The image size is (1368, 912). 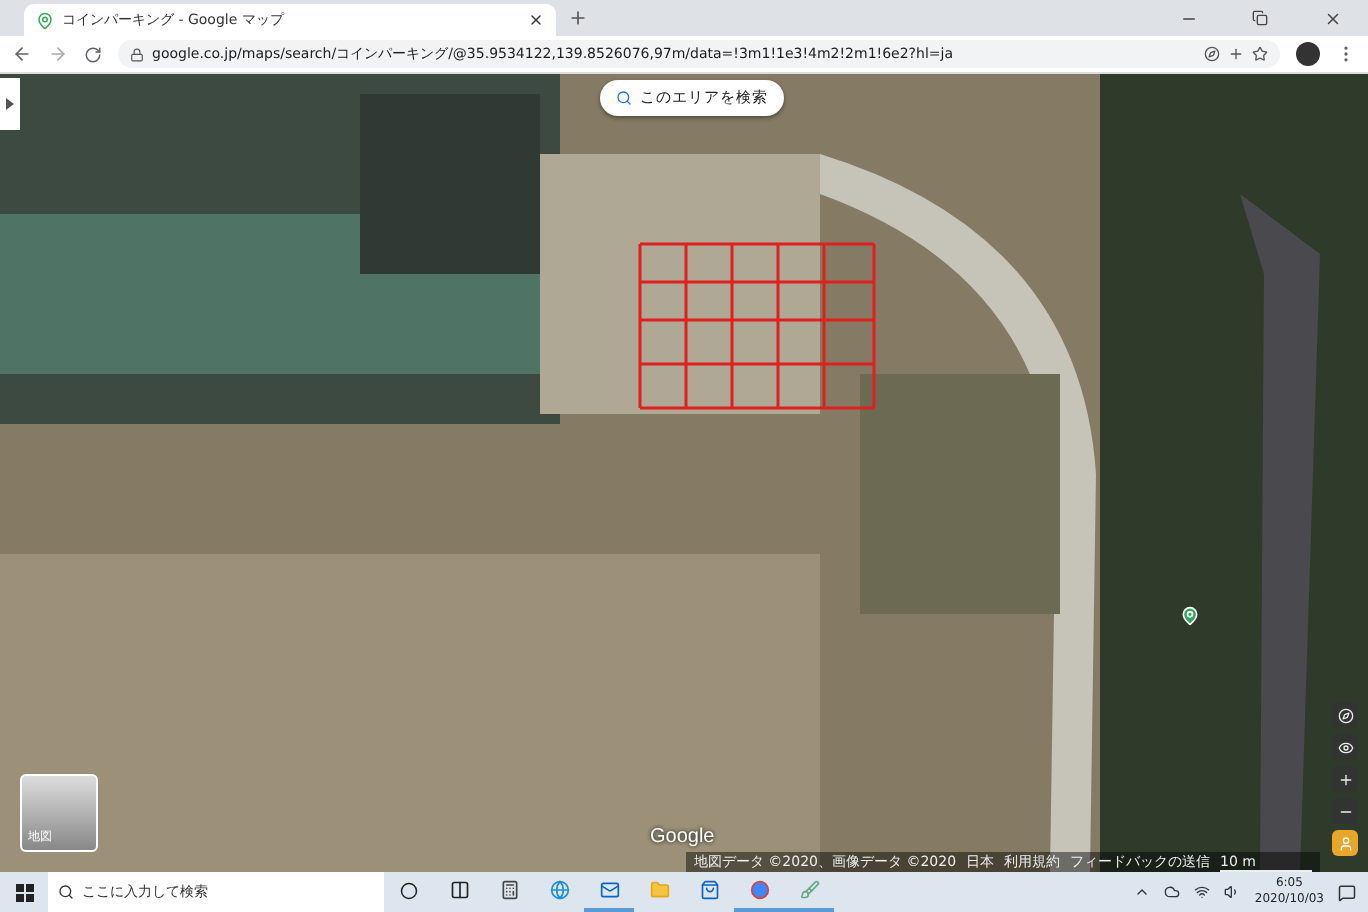 I want to click on new-tab-icon, so click(x=578, y=18).